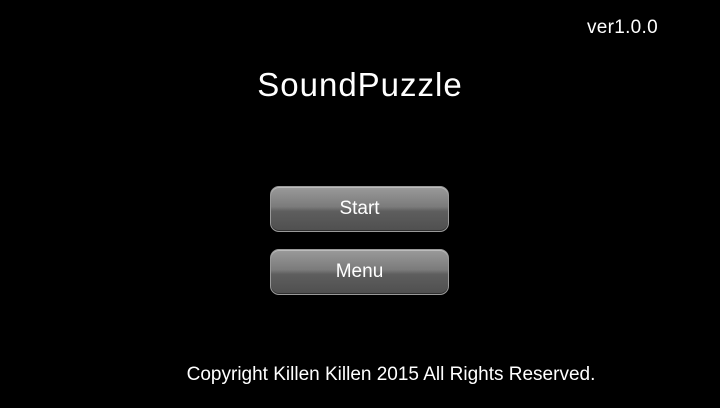 The width and height of the screenshot is (720, 408). I want to click on menu-button-label: Menu, so click(359, 271).